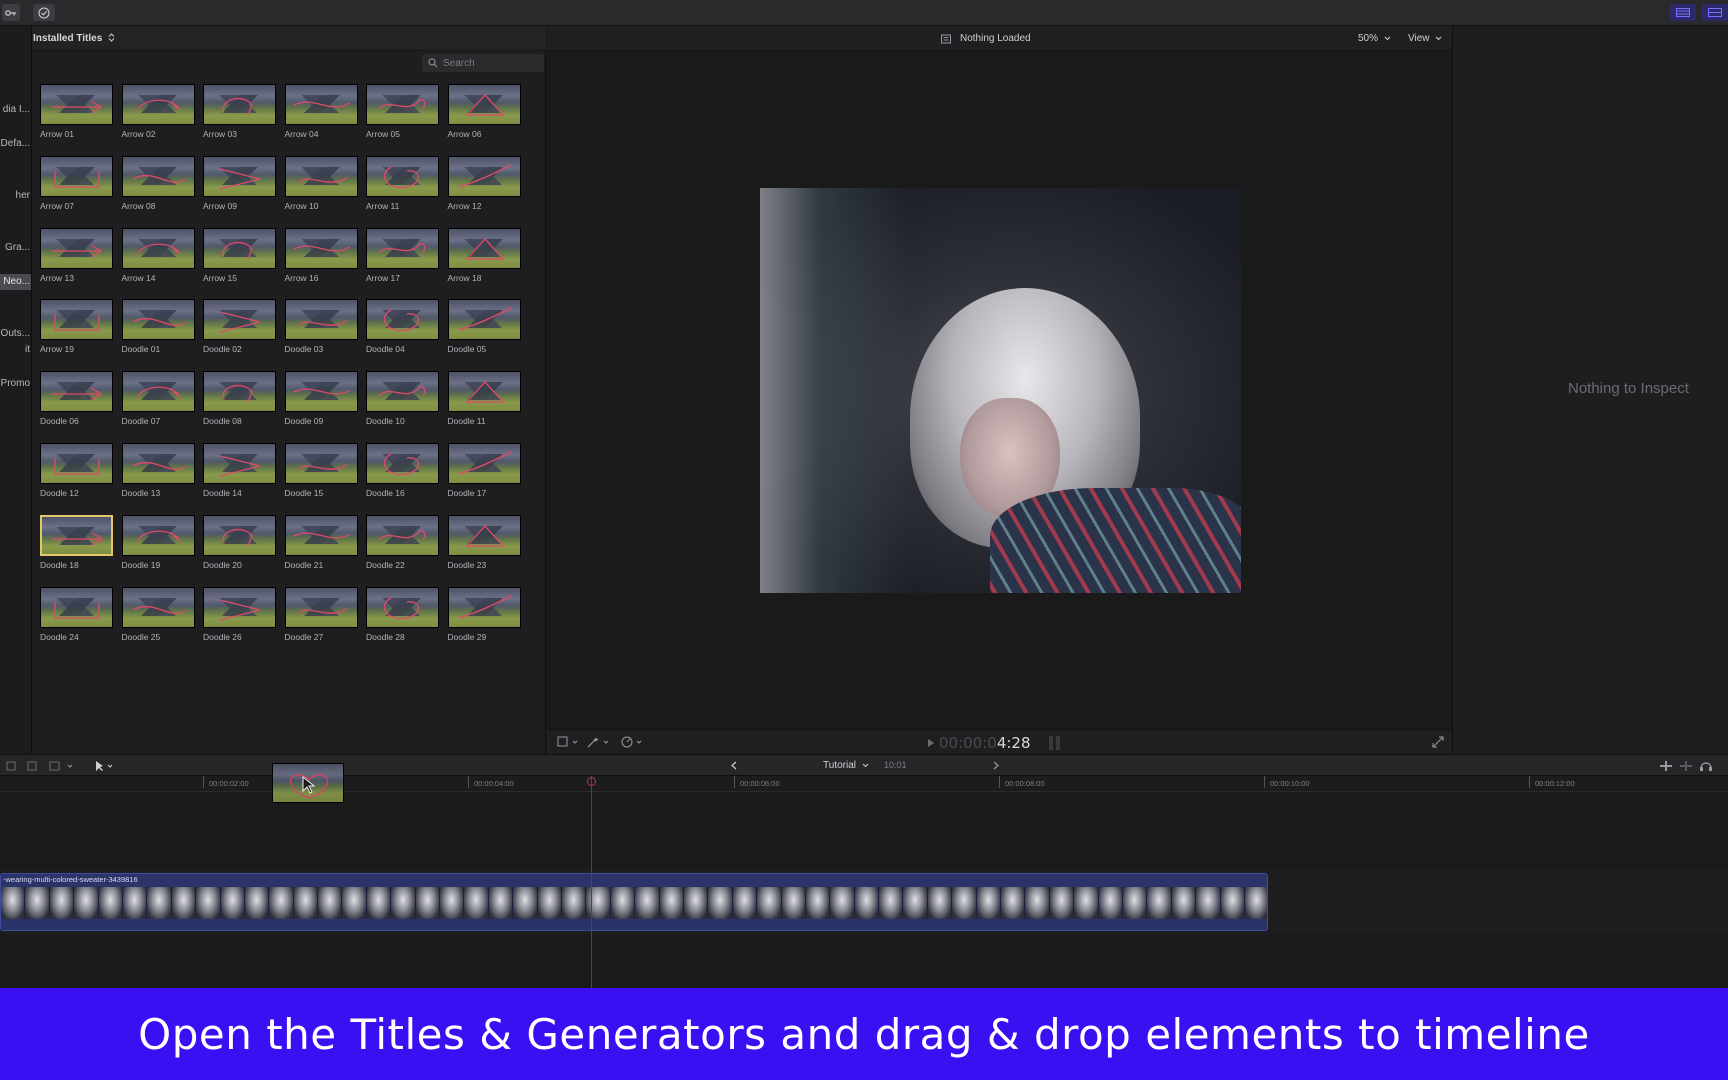 The height and width of the screenshot is (1080, 1728). I want to click on clip-icon, so click(946, 38).